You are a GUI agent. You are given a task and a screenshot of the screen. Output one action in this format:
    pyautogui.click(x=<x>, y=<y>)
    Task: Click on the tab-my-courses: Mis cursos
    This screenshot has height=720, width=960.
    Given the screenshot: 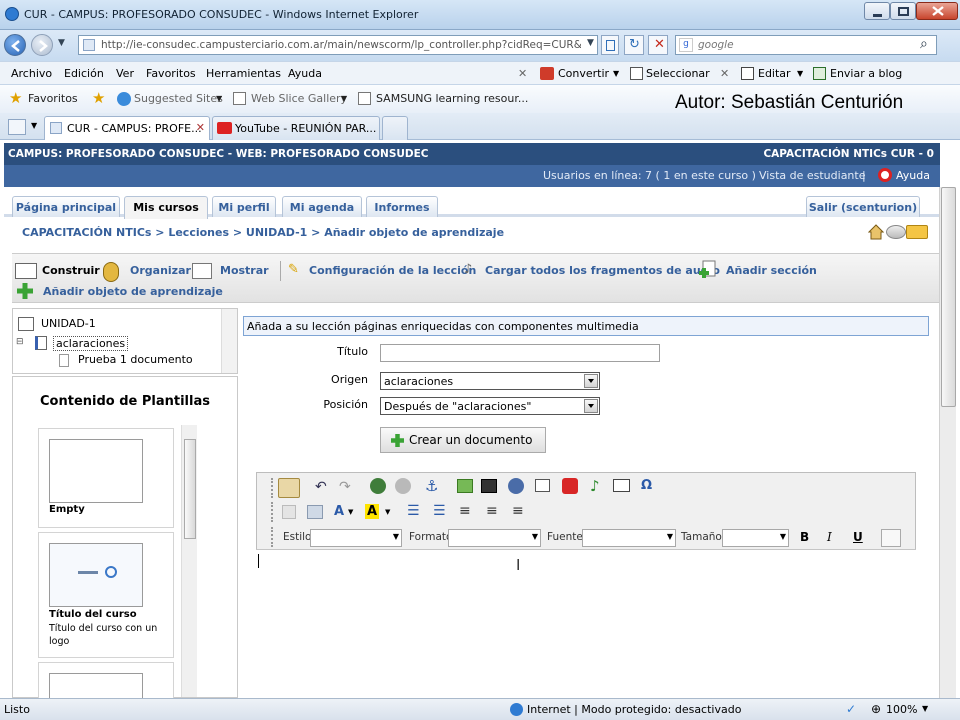 What is the action you would take?
    pyautogui.click(x=166, y=207)
    